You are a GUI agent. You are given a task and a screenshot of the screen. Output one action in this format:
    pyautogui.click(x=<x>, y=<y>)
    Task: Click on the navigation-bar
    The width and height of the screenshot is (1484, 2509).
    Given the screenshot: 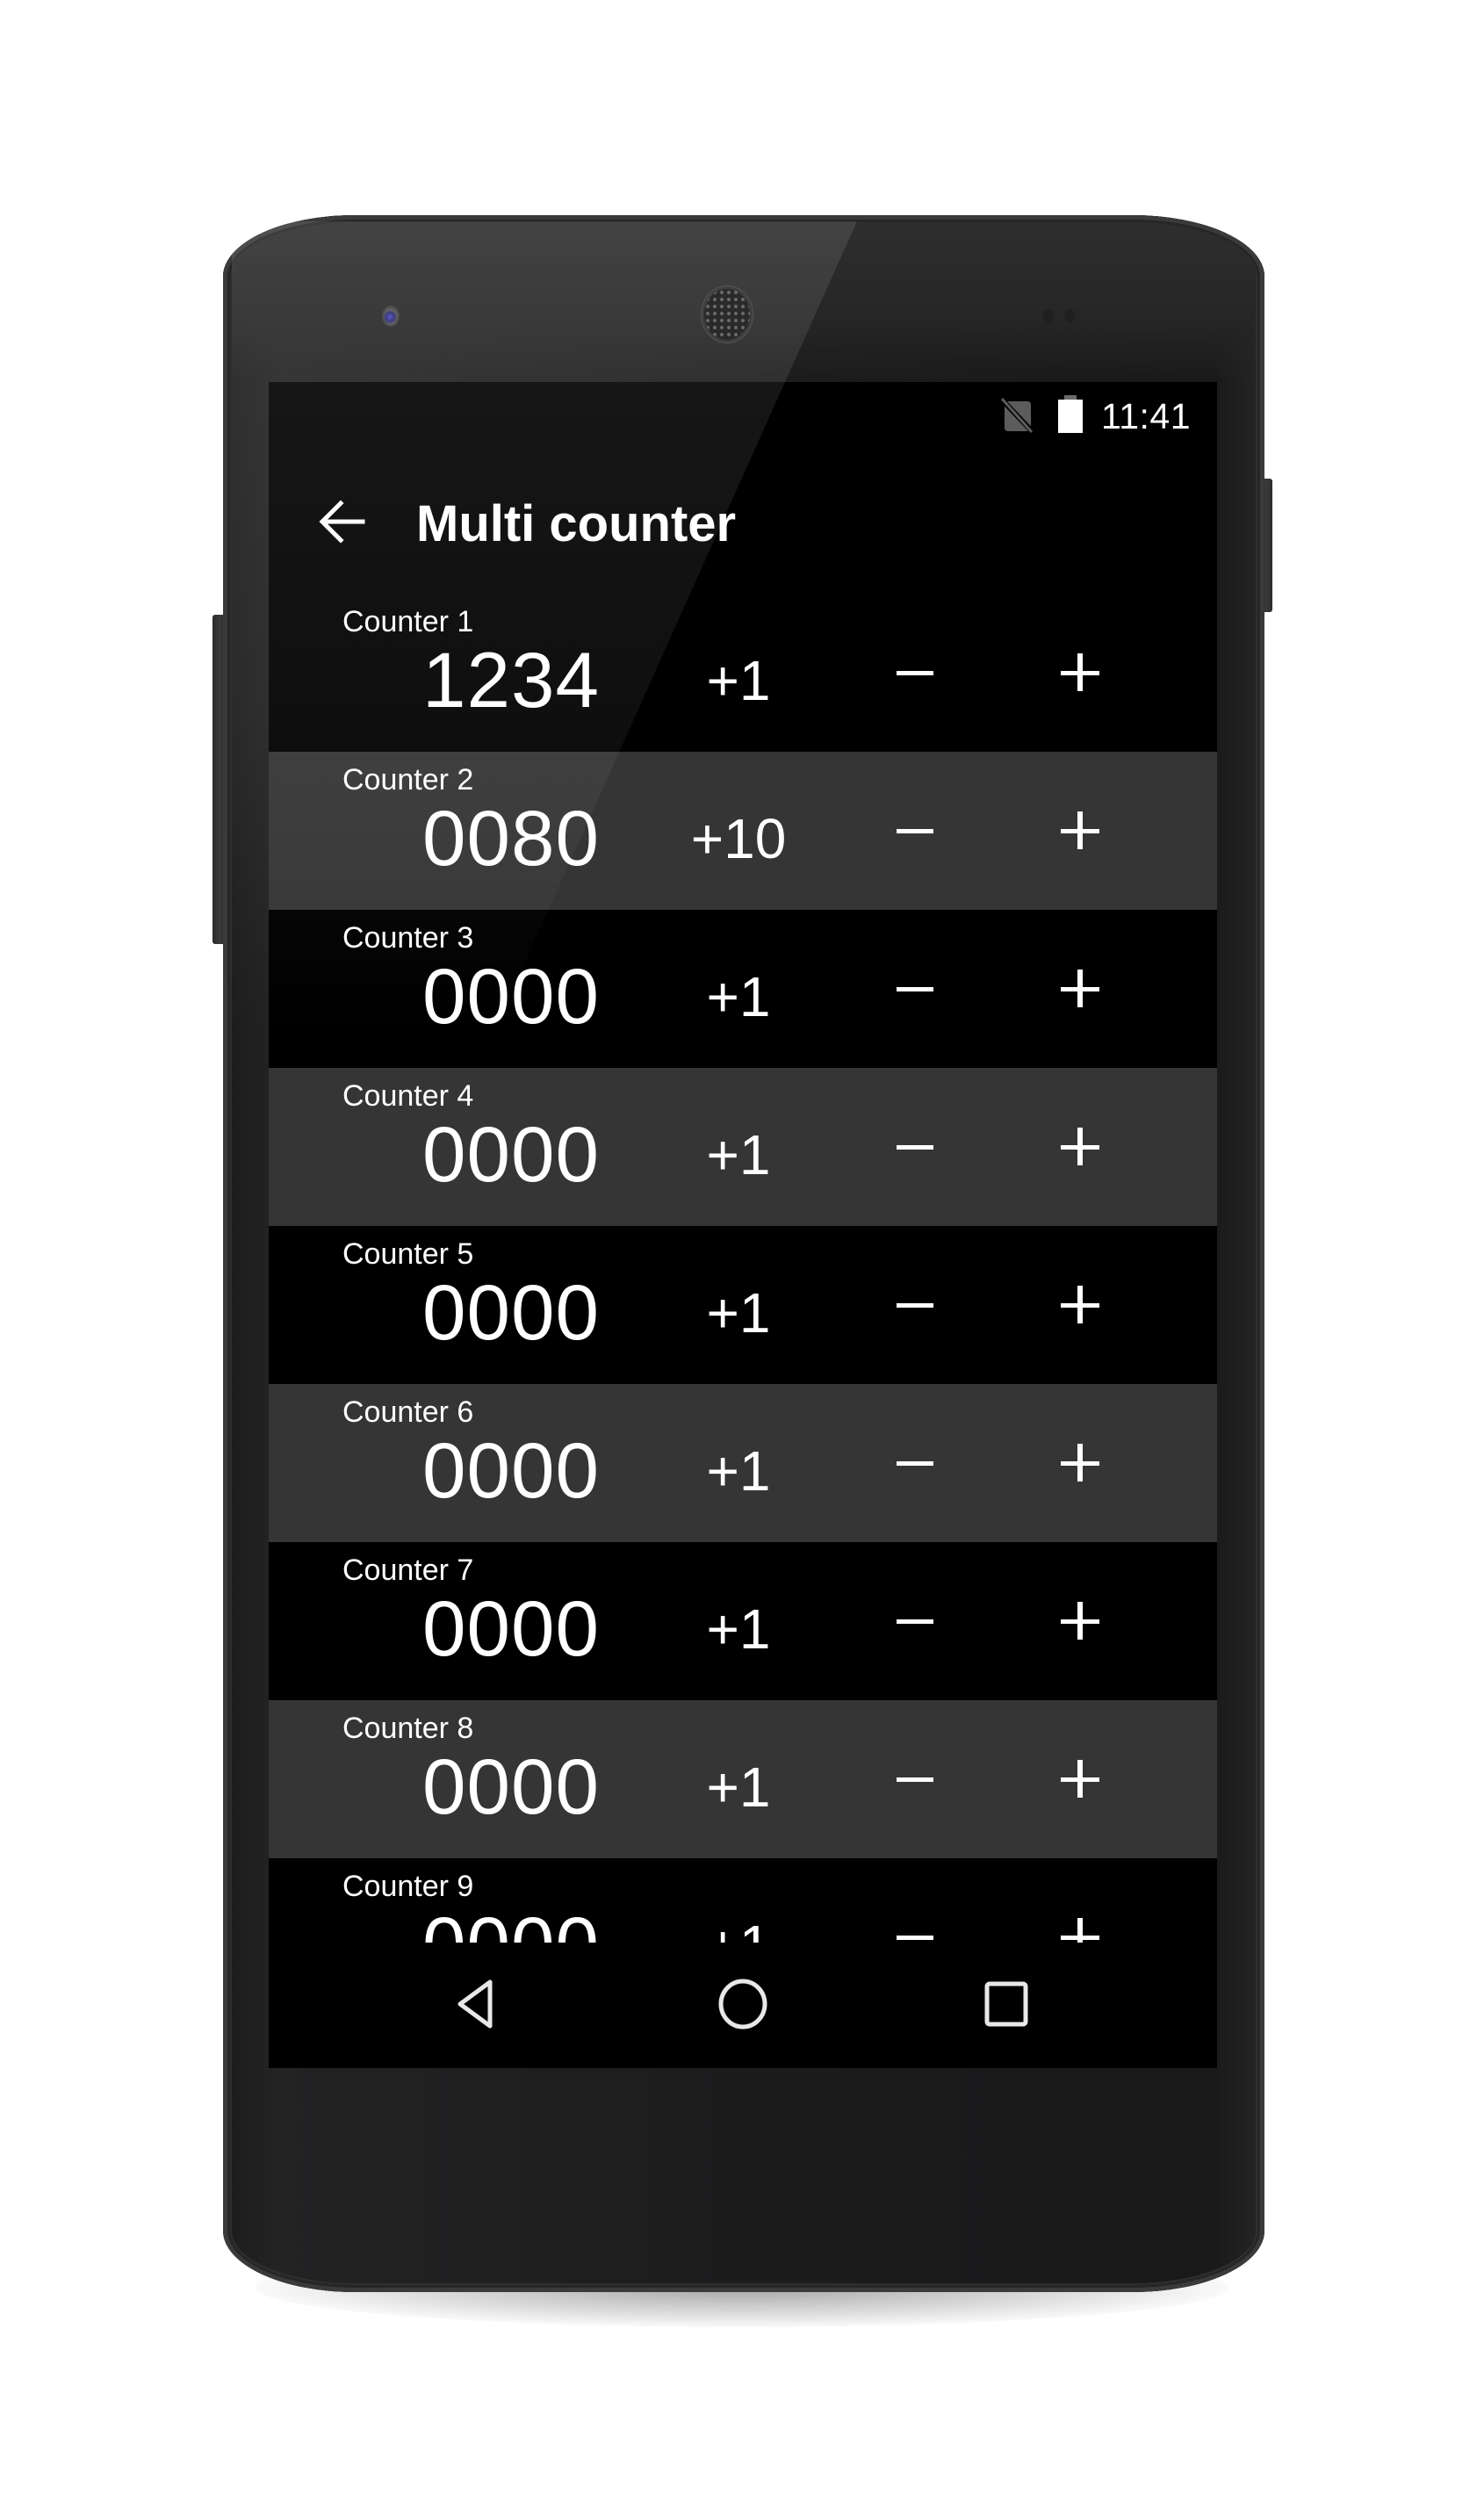 What is the action you would take?
    pyautogui.click(x=743, y=2005)
    